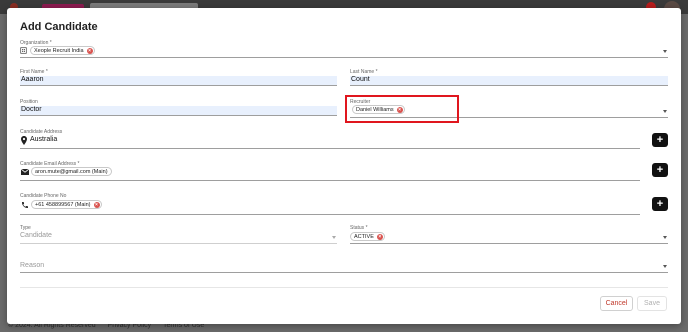 This screenshot has height=332, width=688. Describe the element at coordinates (509, 243) in the screenshot. I see `status-underline` at that location.